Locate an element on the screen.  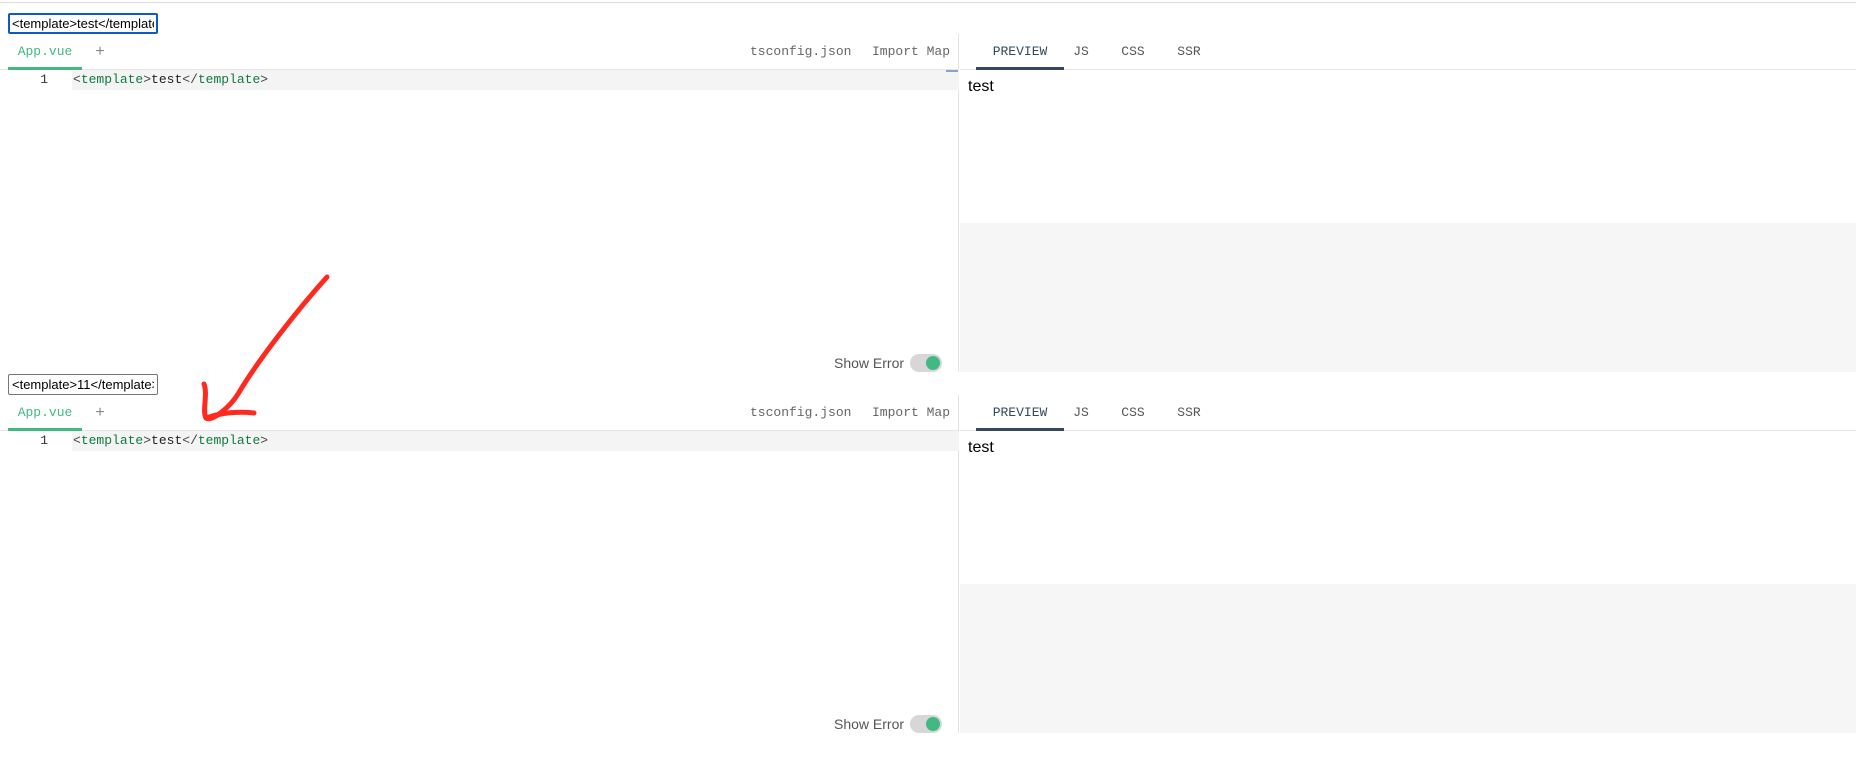
top-divider is located at coordinates (928, 2).